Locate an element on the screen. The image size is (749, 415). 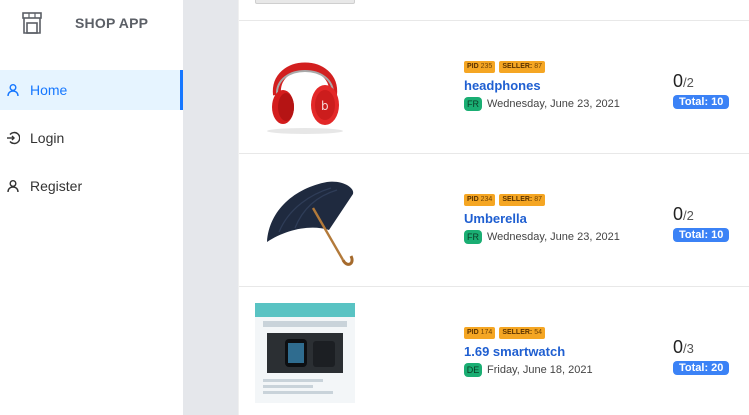
badges: PID 234 SELLER: 87 is located at coordinates (564, 200).